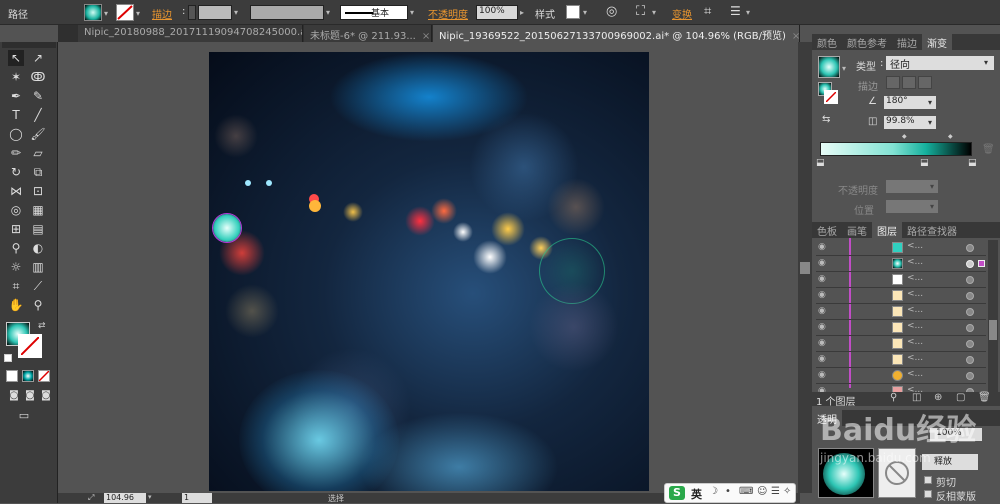 The width and height of the screenshot is (1000, 504). Describe the element at coordinates (924, 163) in the screenshot. I see `gradient-stop-icon: ⬓` at that location.